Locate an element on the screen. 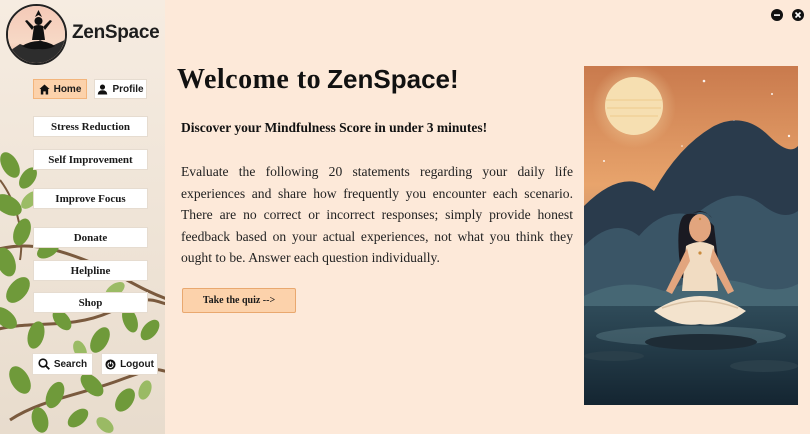 The image size is (810, 434). power-icon is located at coordinates (110, 364).